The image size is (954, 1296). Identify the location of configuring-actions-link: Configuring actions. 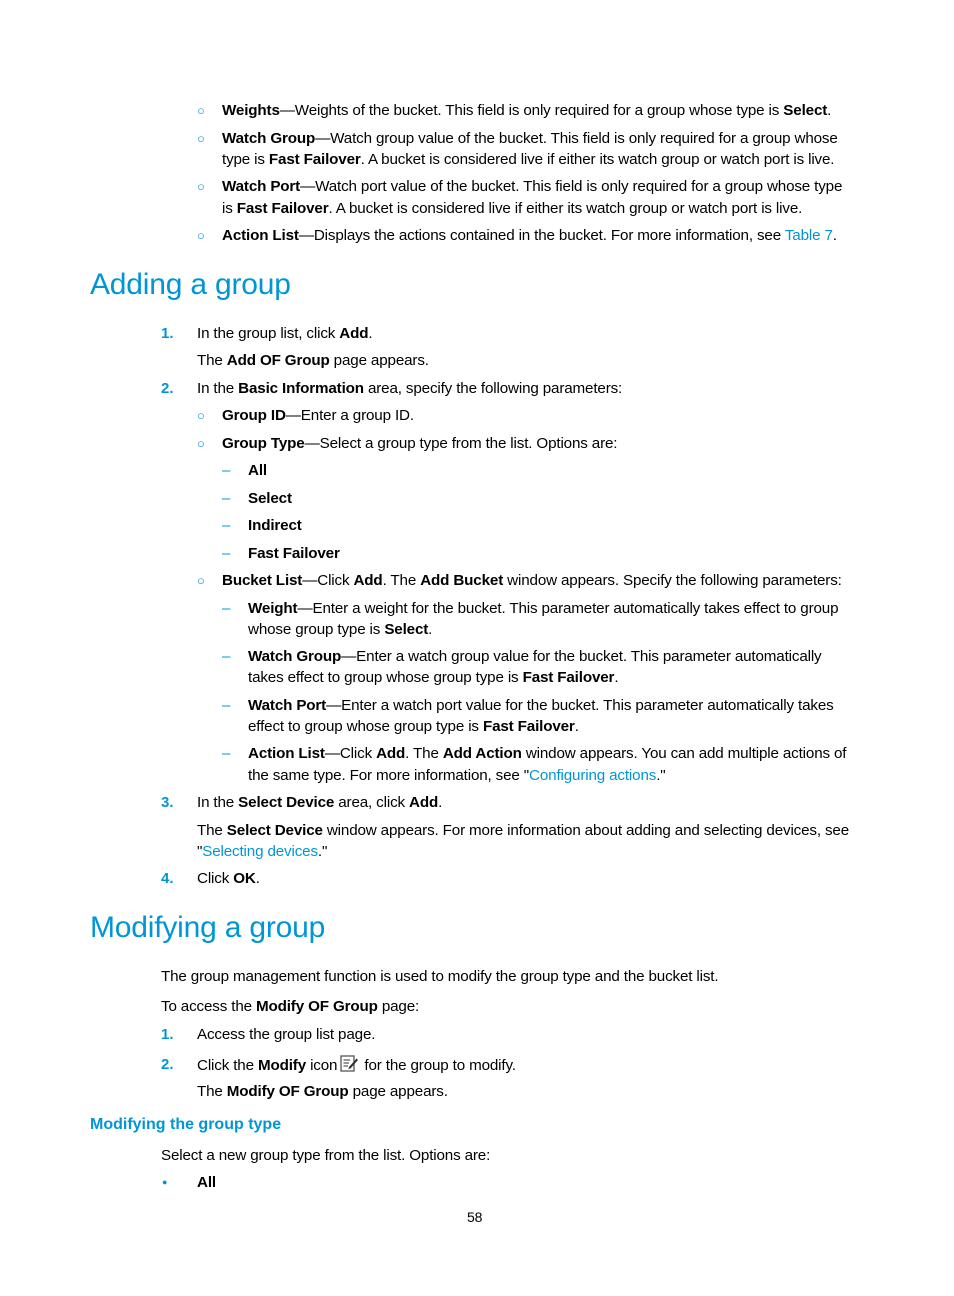
(592, 775).